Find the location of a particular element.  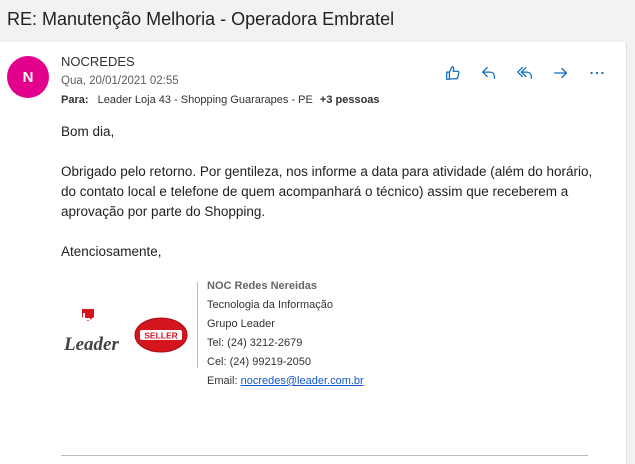

reply-icon is located at coordinates (489, 73).